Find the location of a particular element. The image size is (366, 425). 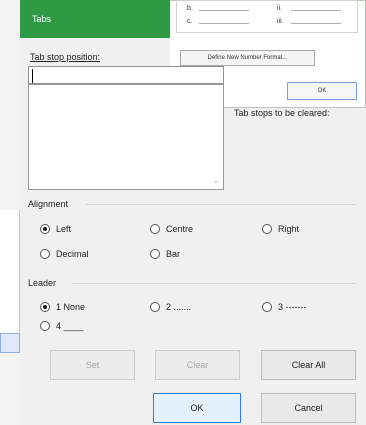

alignment-decimal-label: Decimal is located at coordinates (72, 254).